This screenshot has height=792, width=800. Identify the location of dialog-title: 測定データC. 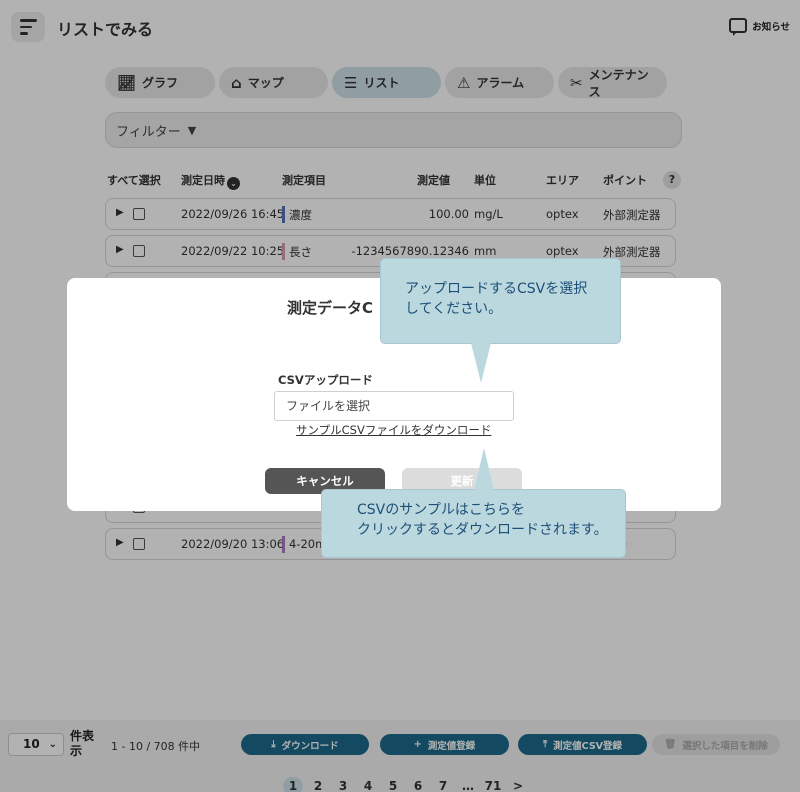
(330, 308).